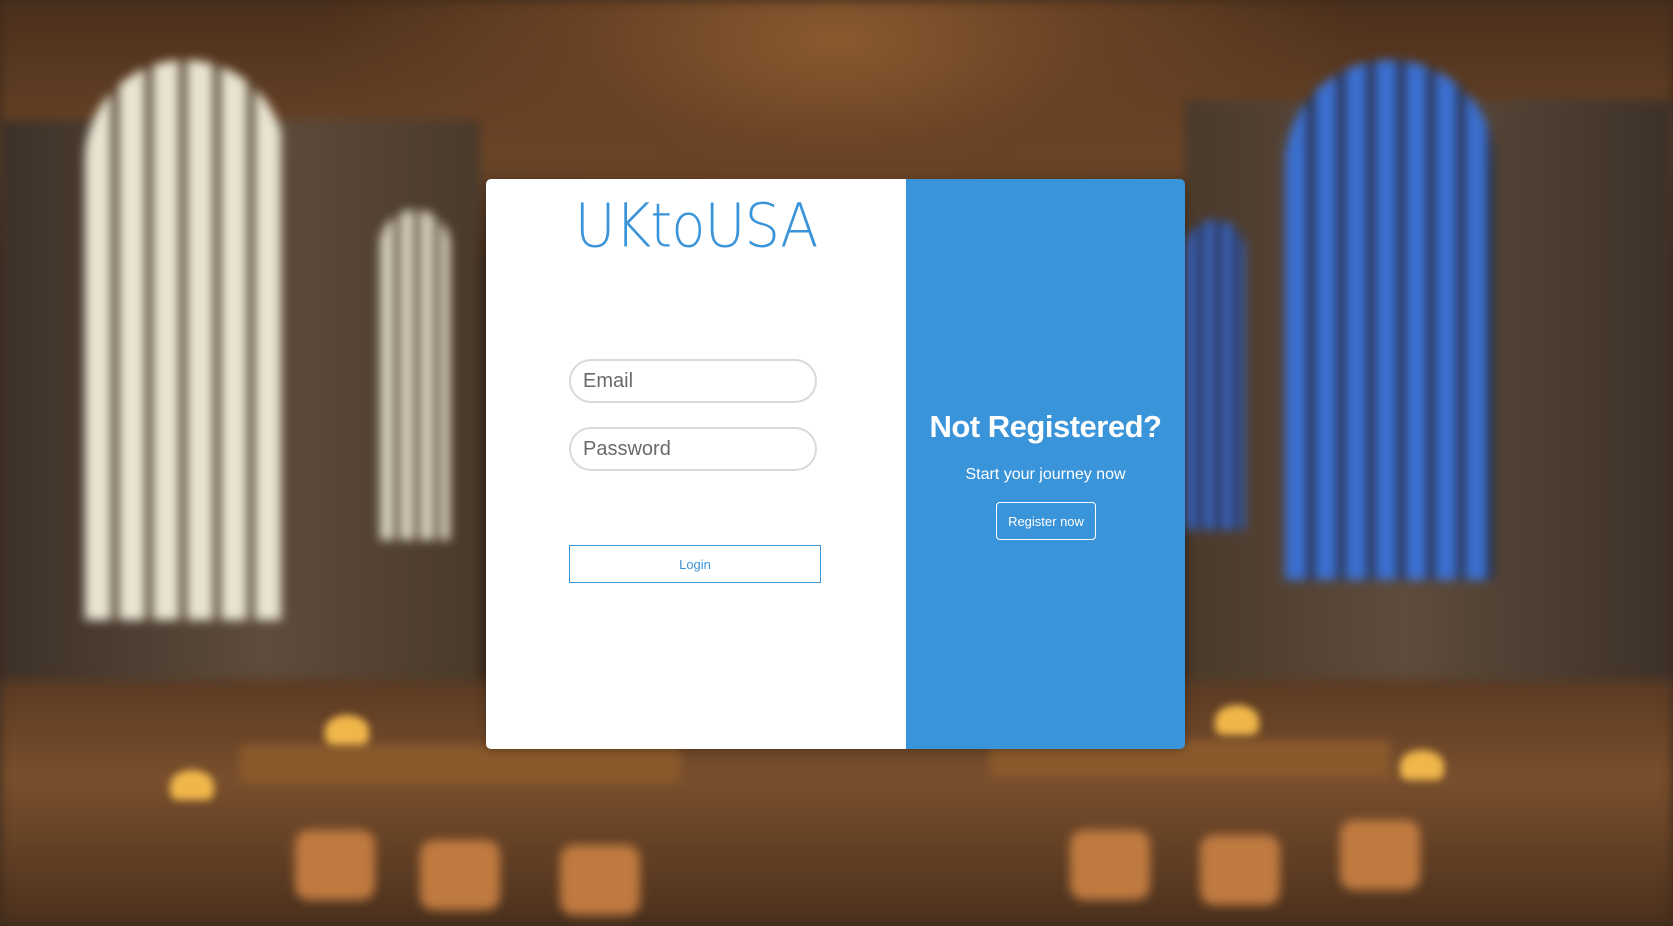 The width and height of the screenshot is (1673, 926). Describe the element at coordinates (695, 564) in the screenshot. I see `login-button: Login` at that location.